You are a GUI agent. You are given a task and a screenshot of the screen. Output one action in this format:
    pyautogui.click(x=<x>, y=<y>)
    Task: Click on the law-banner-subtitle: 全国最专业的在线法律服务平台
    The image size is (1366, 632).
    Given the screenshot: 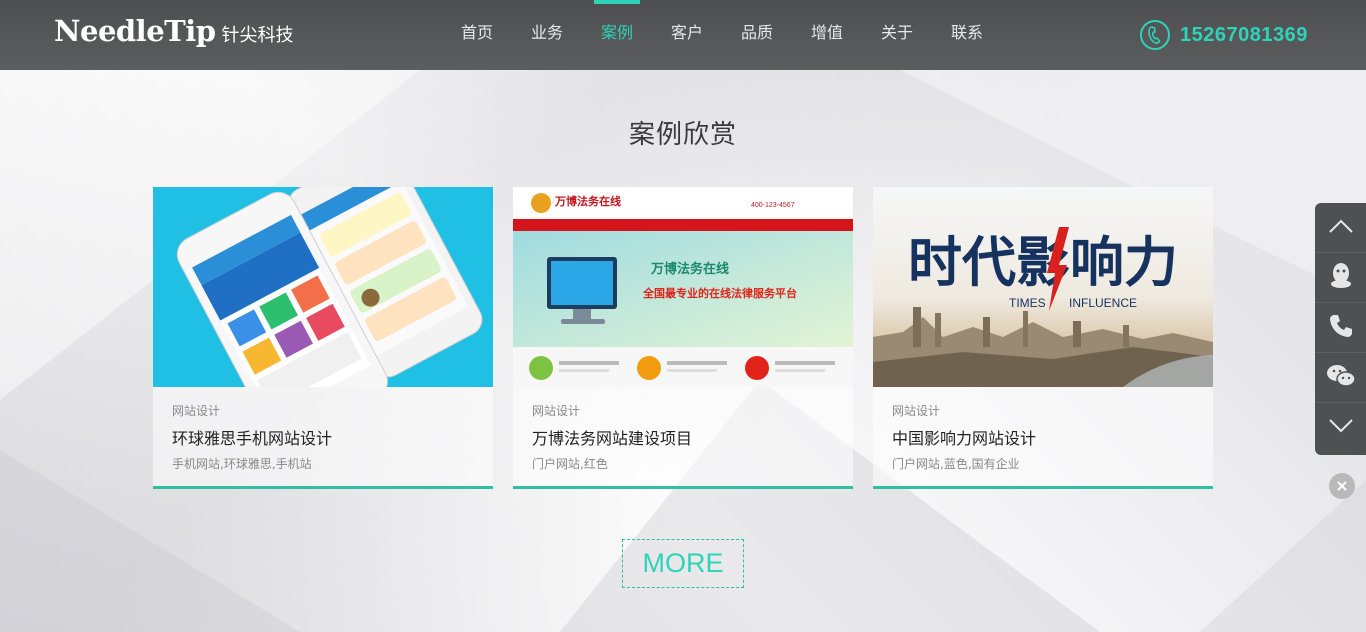 What is the action you would take?
    pyautogui.click(x=719, y=293)
    